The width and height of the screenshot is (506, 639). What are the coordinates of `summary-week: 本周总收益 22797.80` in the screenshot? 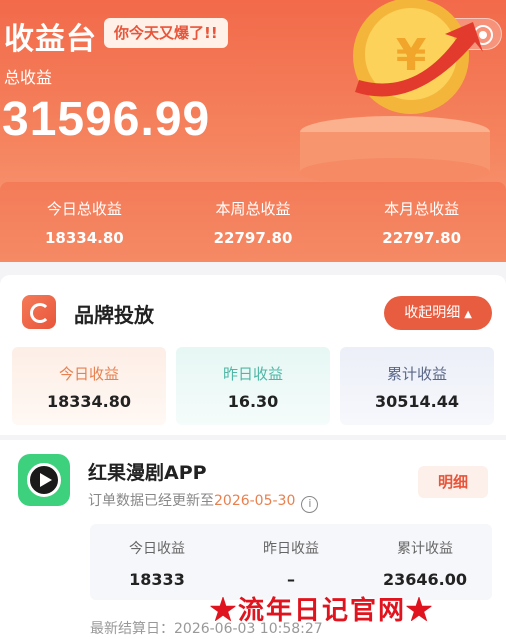 It's located at (253, 222).